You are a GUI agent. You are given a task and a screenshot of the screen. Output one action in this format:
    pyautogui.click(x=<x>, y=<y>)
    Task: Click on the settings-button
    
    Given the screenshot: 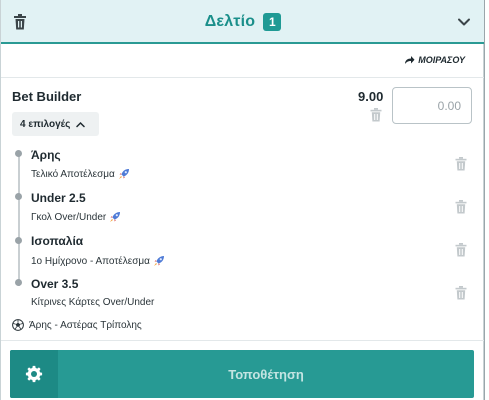 What is the action you would take?
    pyautogui.click(x=34, y=374)
    